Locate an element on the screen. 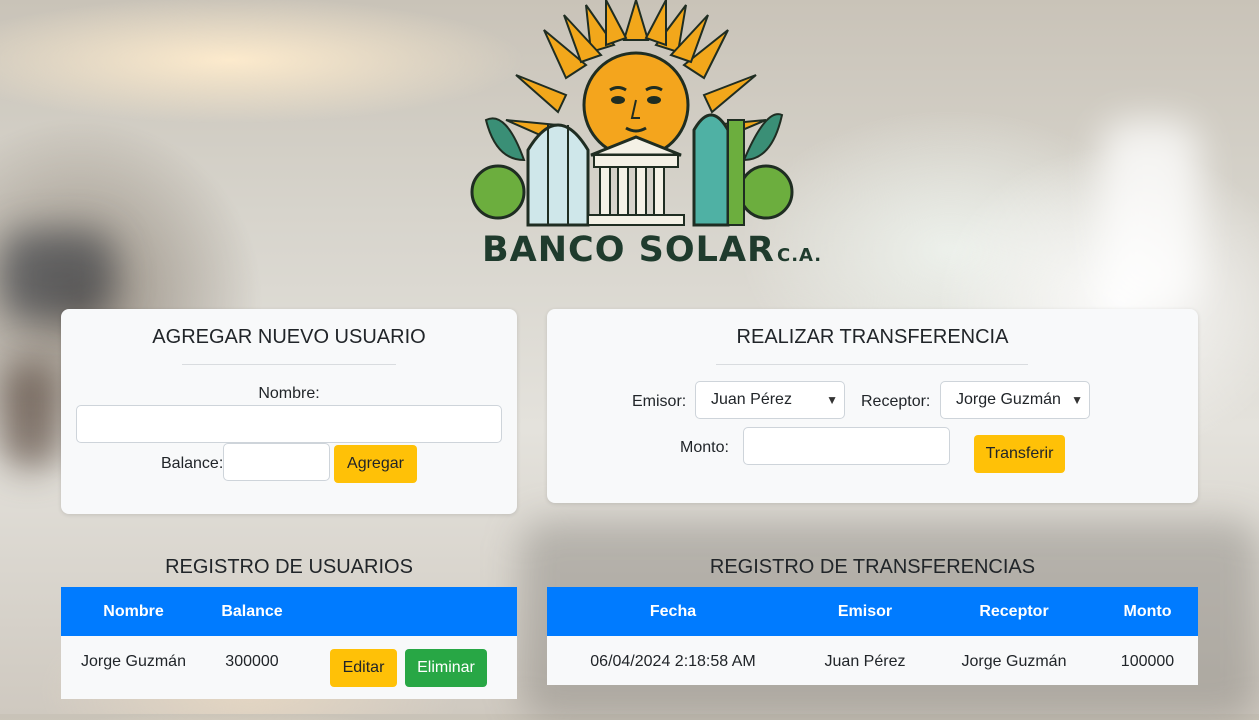 The width and height of the screenshot is (1259, 720). brand-name: BANCO SOLAR C.A. is located at coordinates (652, 250).